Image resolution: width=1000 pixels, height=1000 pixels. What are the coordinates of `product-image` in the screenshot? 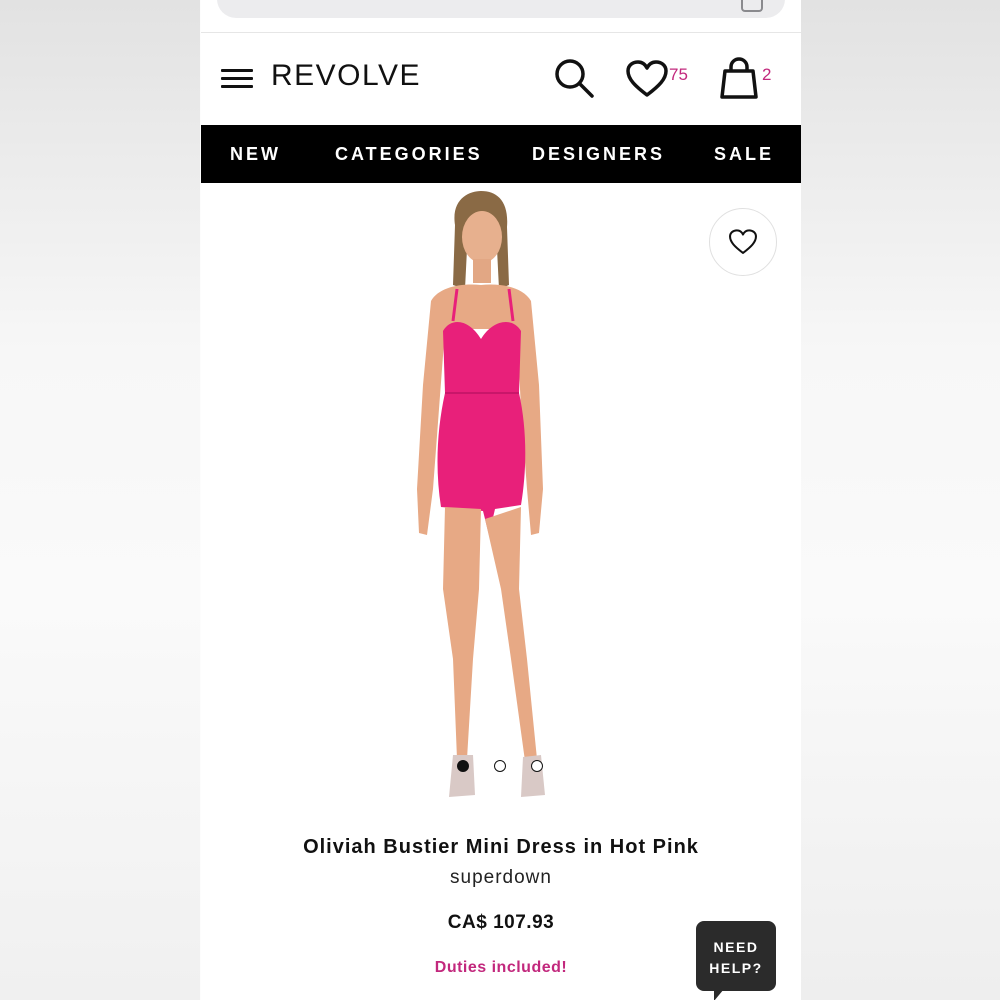 It's located at (481, 494).